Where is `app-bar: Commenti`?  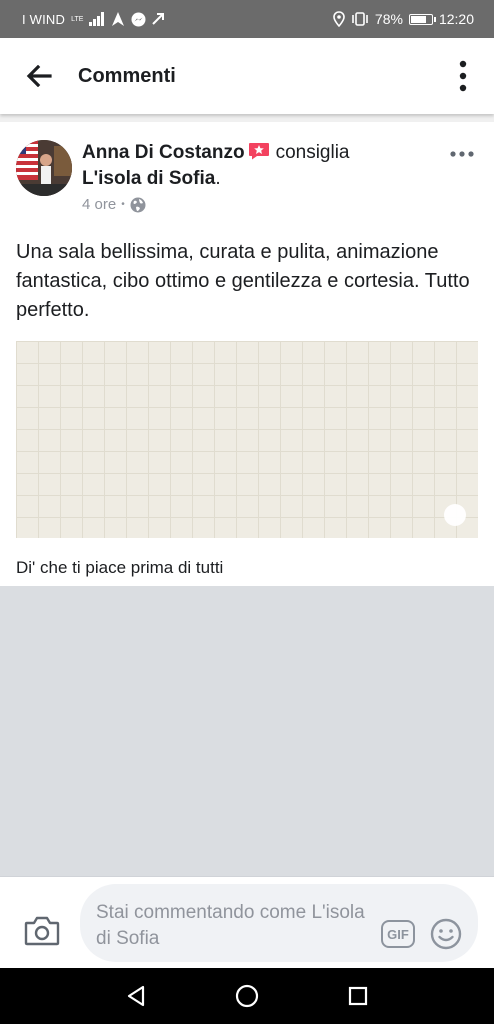 app-bar: Commenti is located at coordinates (247, 76).